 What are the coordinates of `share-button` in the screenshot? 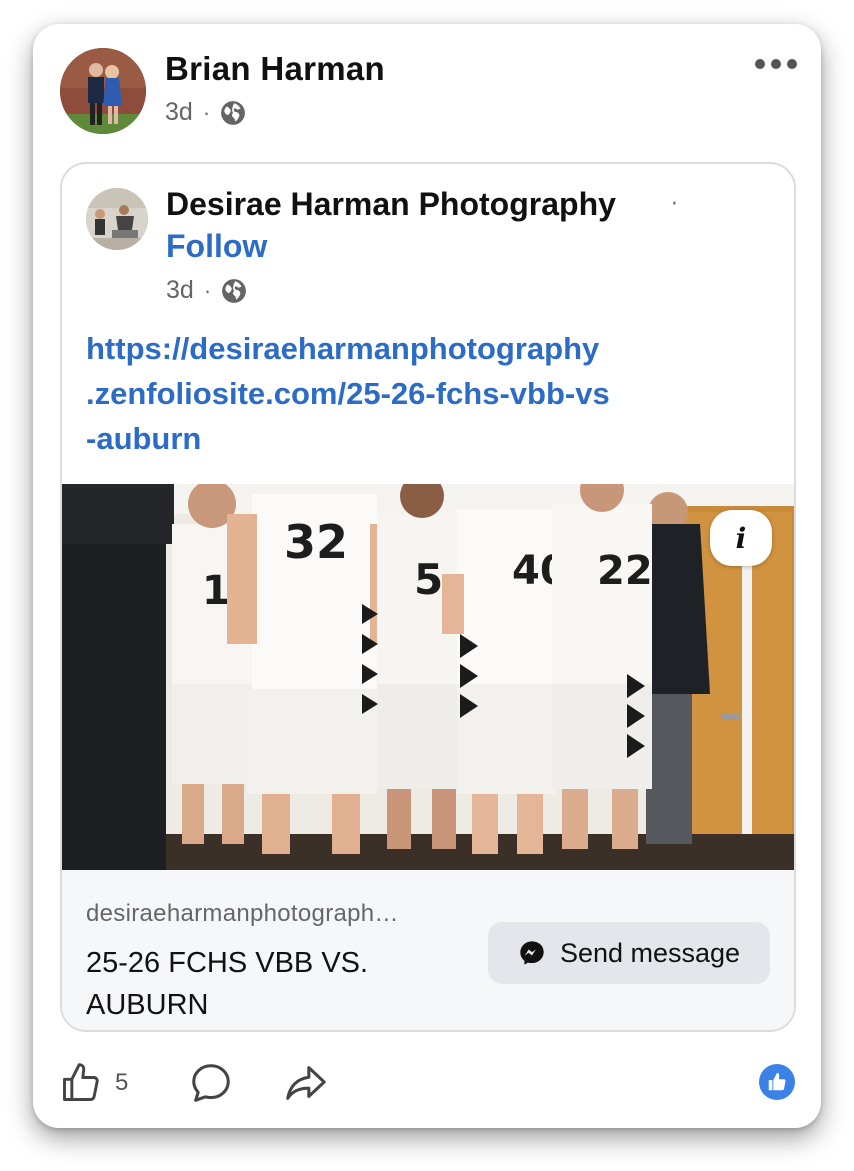 It's located at (305, 1083).